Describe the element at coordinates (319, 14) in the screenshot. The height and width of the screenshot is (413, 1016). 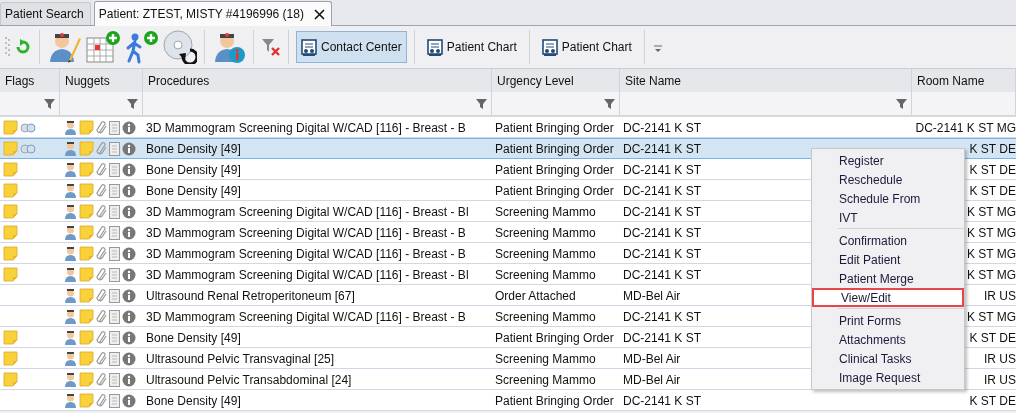
I see `close-icon` at that location.